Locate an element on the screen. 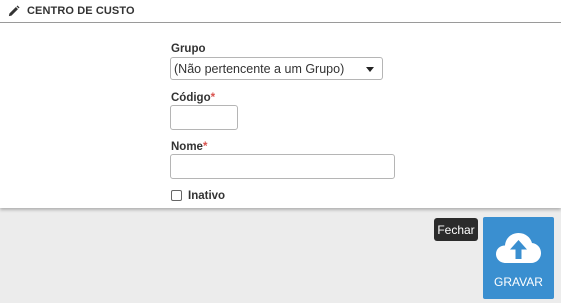 This screenshot has width=561, height=303. panel-header: CENTRO DE CUSTO is located at coordinates (280, 11).